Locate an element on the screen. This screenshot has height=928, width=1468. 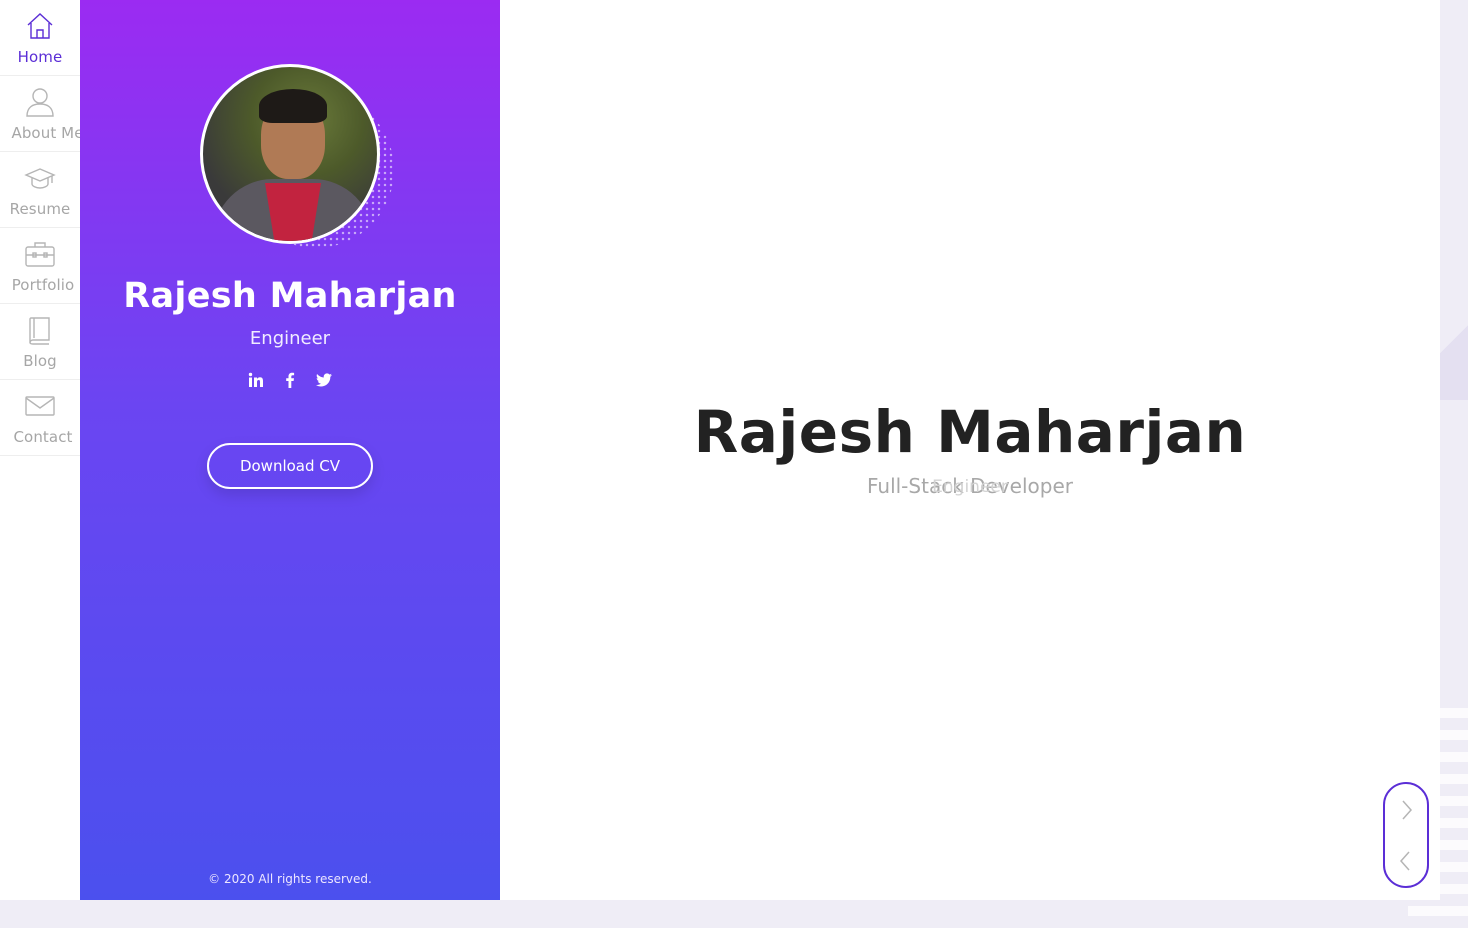
social-links is located at coordinates (290, 380).